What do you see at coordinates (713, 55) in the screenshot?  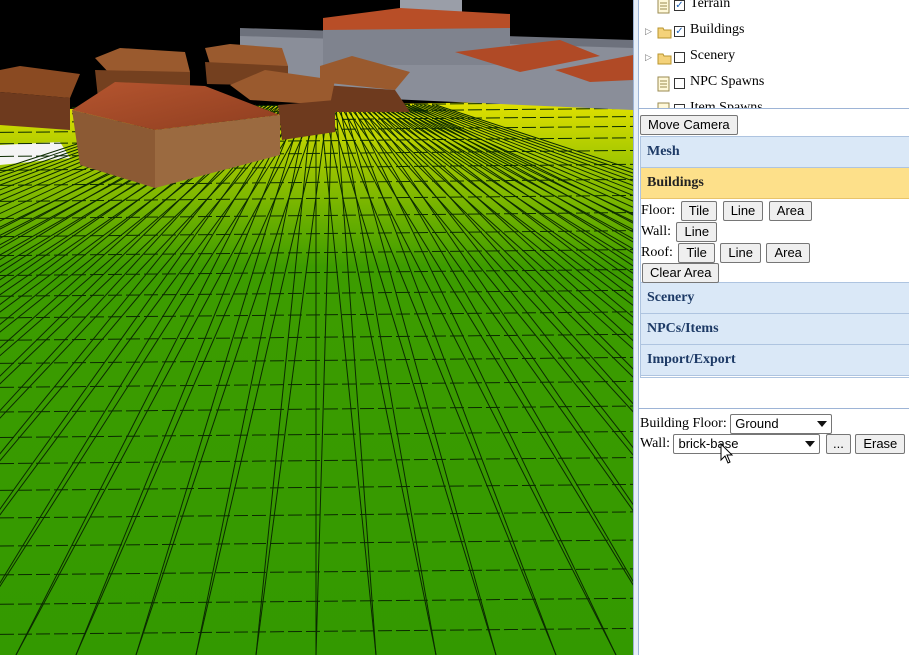 I see `layer-label: Scenery` at bounding box center [713, 55].